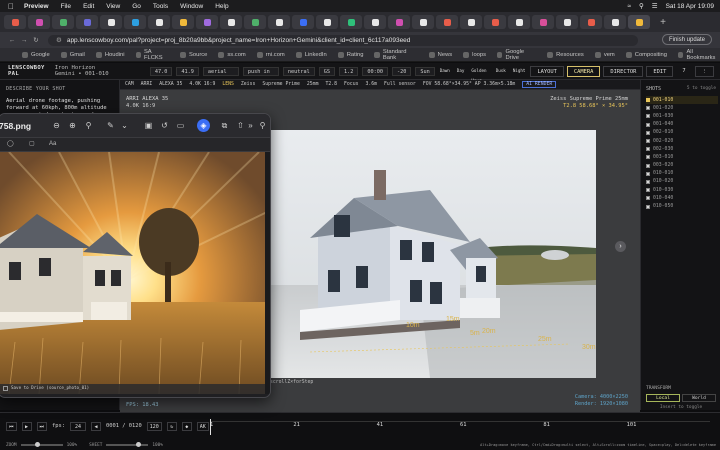  What do you see at coordinates (224, 125) in the screenshot?
I see `copy-icon: ⧉` at bounding box center [224, 125].